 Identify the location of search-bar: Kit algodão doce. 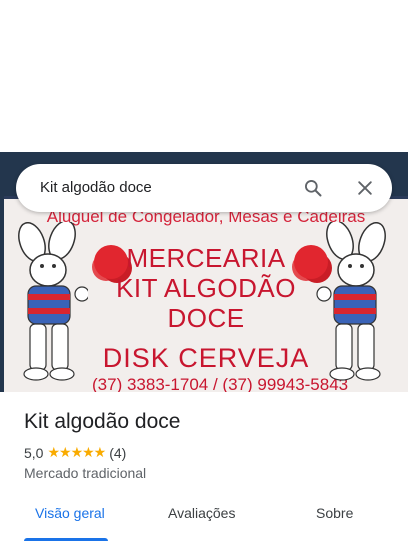
(204, 188).